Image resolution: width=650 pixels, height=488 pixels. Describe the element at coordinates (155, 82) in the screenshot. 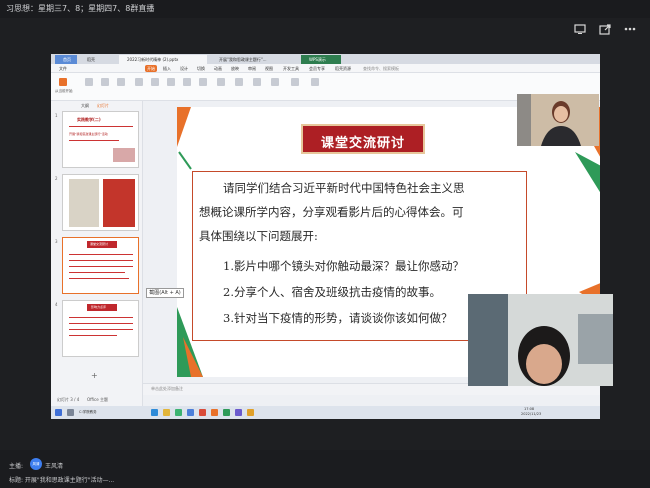

I see `bold-icon` at that location.